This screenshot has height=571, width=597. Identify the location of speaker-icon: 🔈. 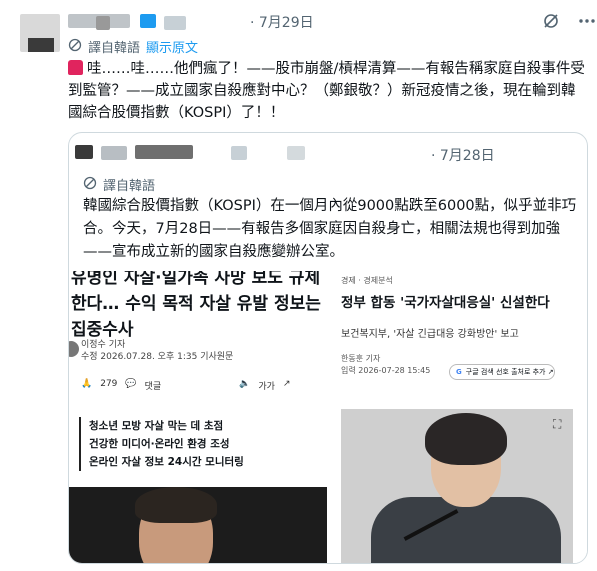
(245, 384).